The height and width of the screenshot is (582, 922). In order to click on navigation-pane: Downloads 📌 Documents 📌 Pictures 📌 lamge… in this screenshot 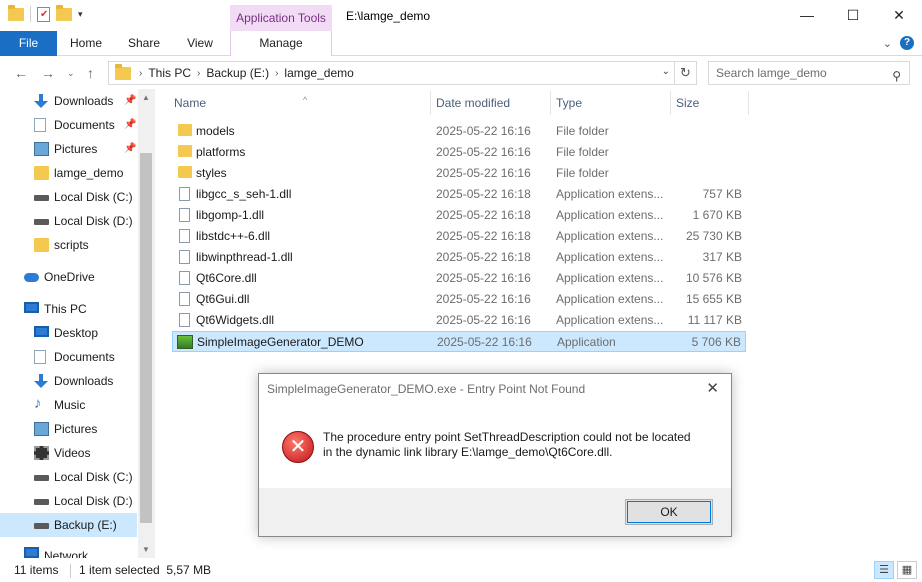, I will do `click(77, 323)`.